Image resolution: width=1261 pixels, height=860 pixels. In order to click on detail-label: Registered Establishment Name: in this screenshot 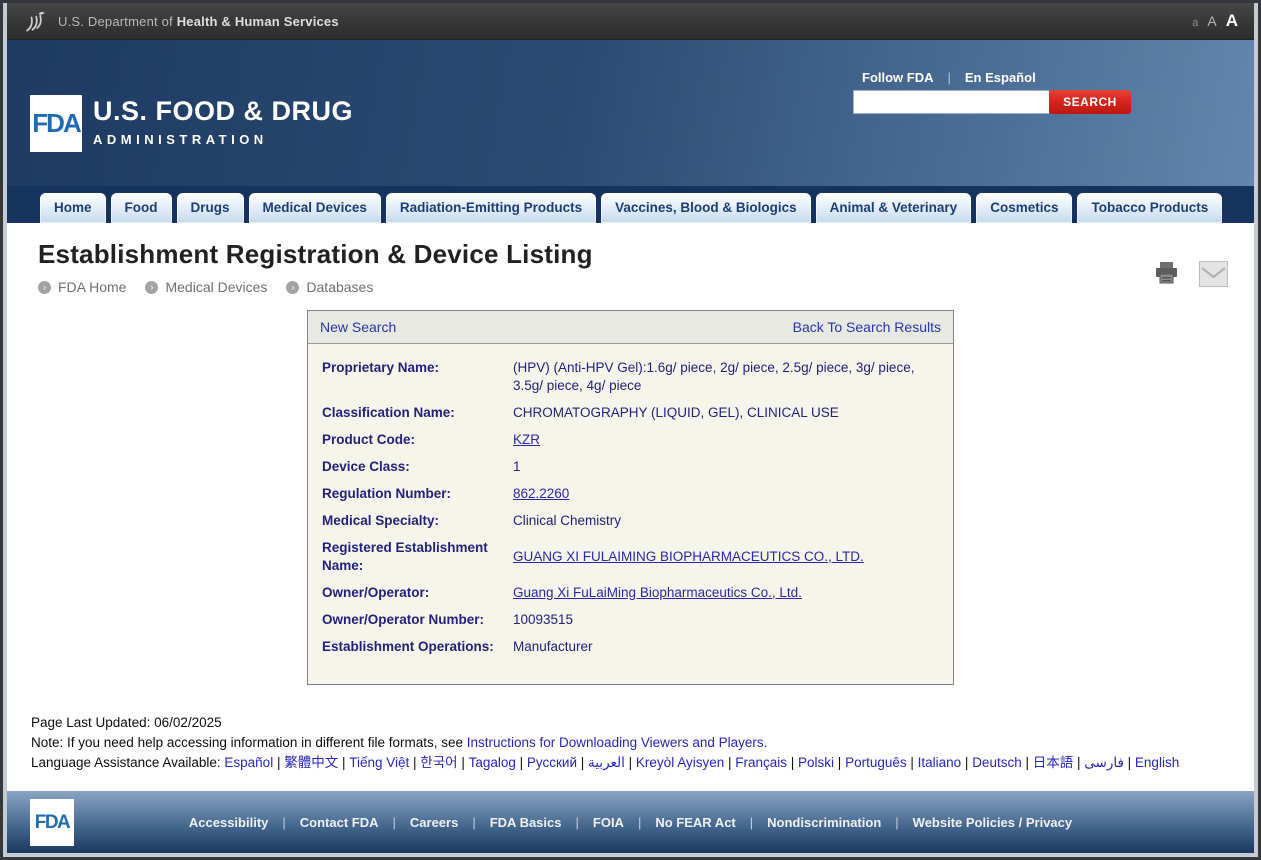, I will do `click(405, 556)`.